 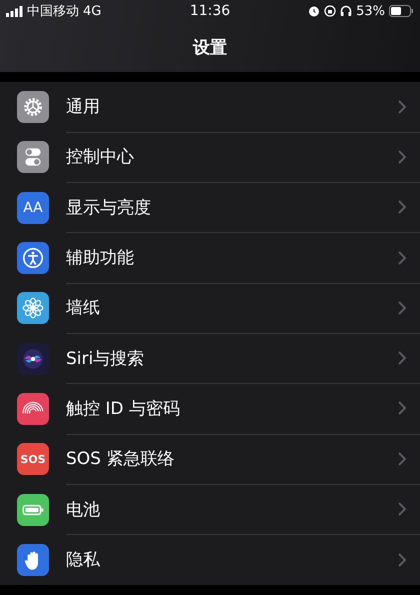 I want to click on row-label: 通用, so click(x=83, y=107).